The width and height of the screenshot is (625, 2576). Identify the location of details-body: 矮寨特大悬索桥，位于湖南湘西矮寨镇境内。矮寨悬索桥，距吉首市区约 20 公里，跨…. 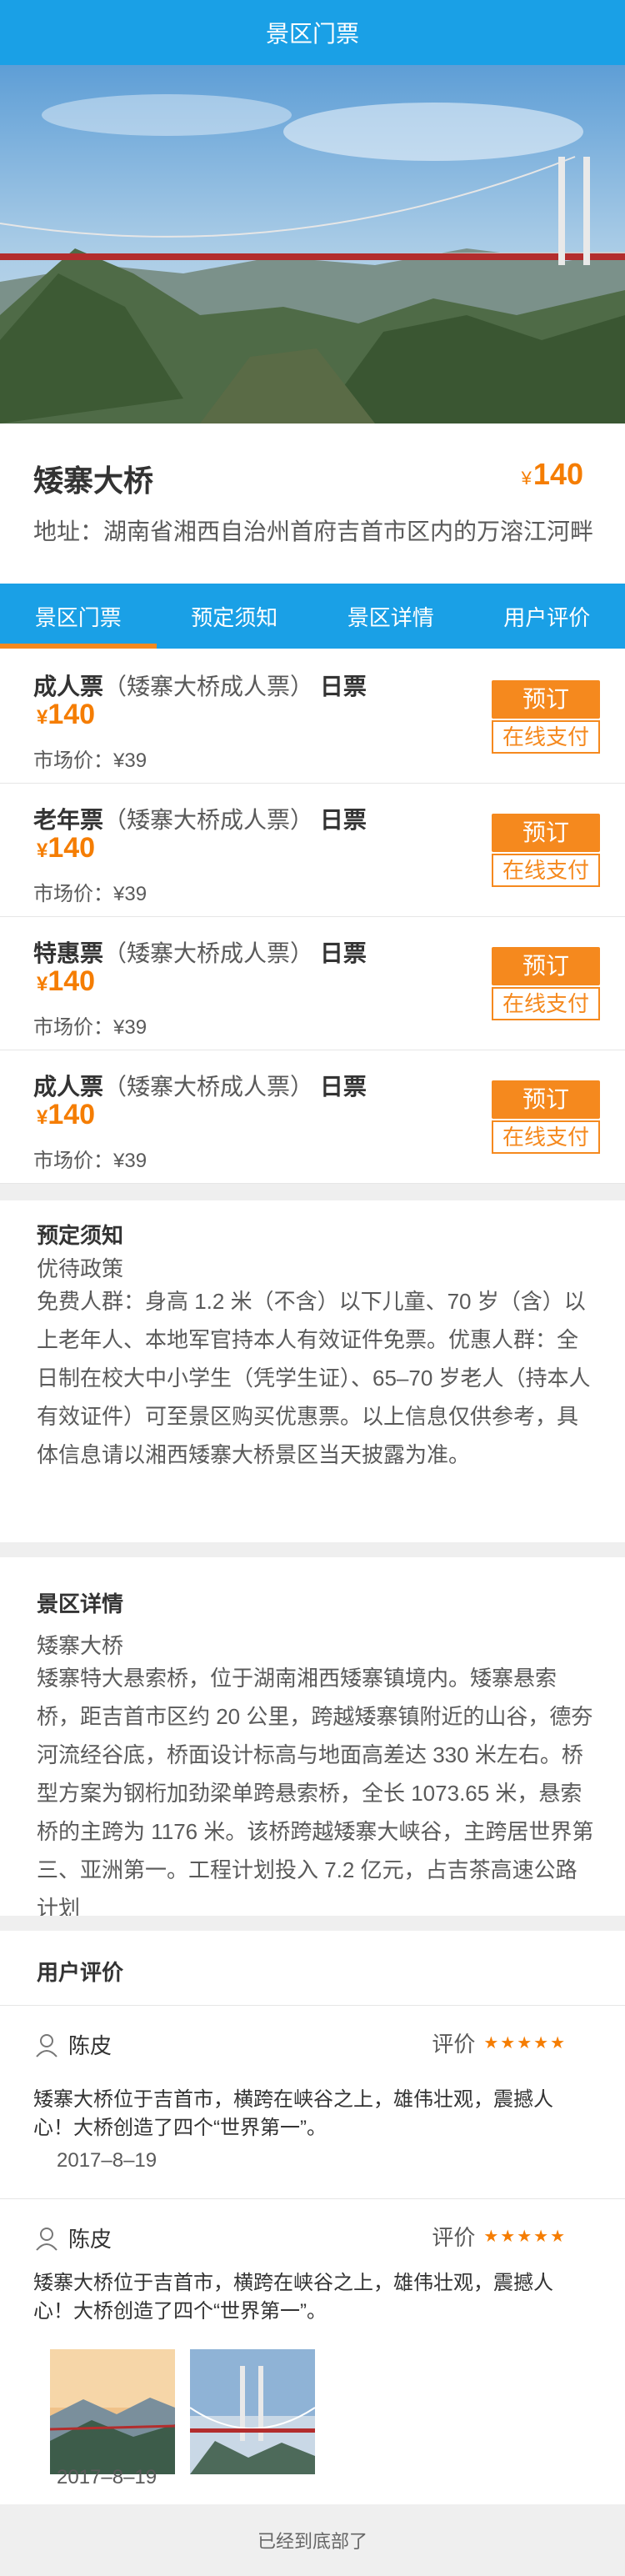
(315, 1793).